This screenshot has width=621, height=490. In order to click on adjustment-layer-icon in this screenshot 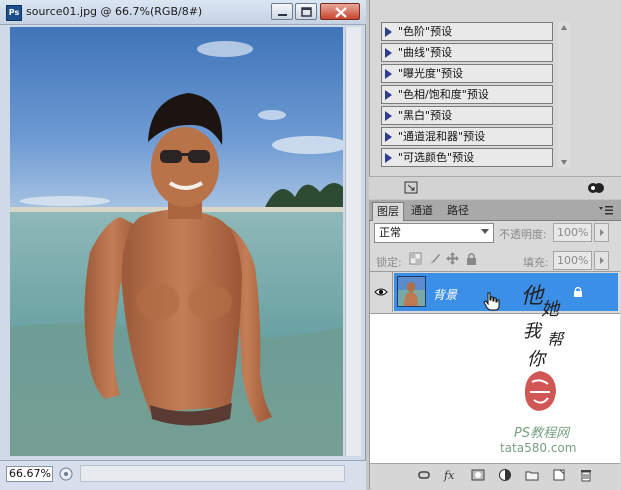, I will do `click(505, 475)`.